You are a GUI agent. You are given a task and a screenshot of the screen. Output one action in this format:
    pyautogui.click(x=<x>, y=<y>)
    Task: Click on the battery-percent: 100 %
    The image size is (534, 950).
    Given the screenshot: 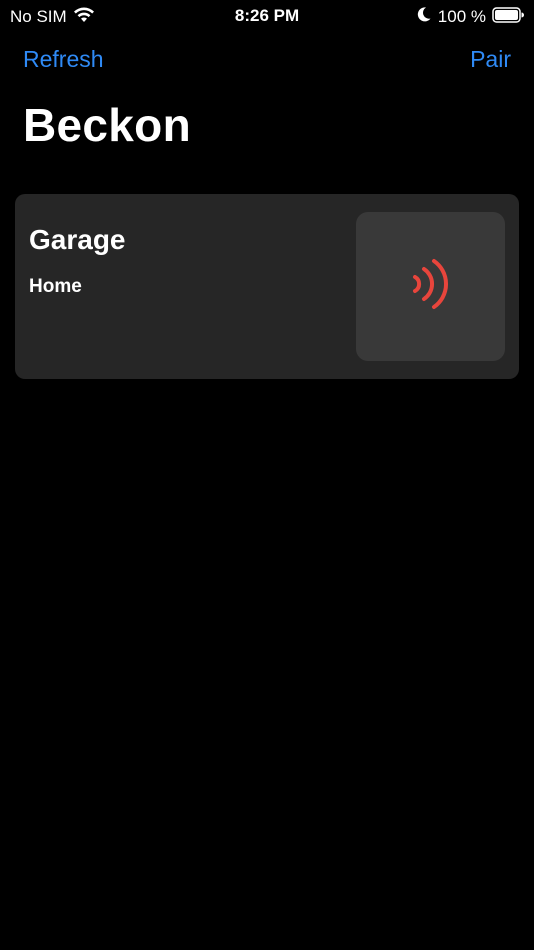 What is the action you would take?
    pyautogui.click(x=461, y=16)
    